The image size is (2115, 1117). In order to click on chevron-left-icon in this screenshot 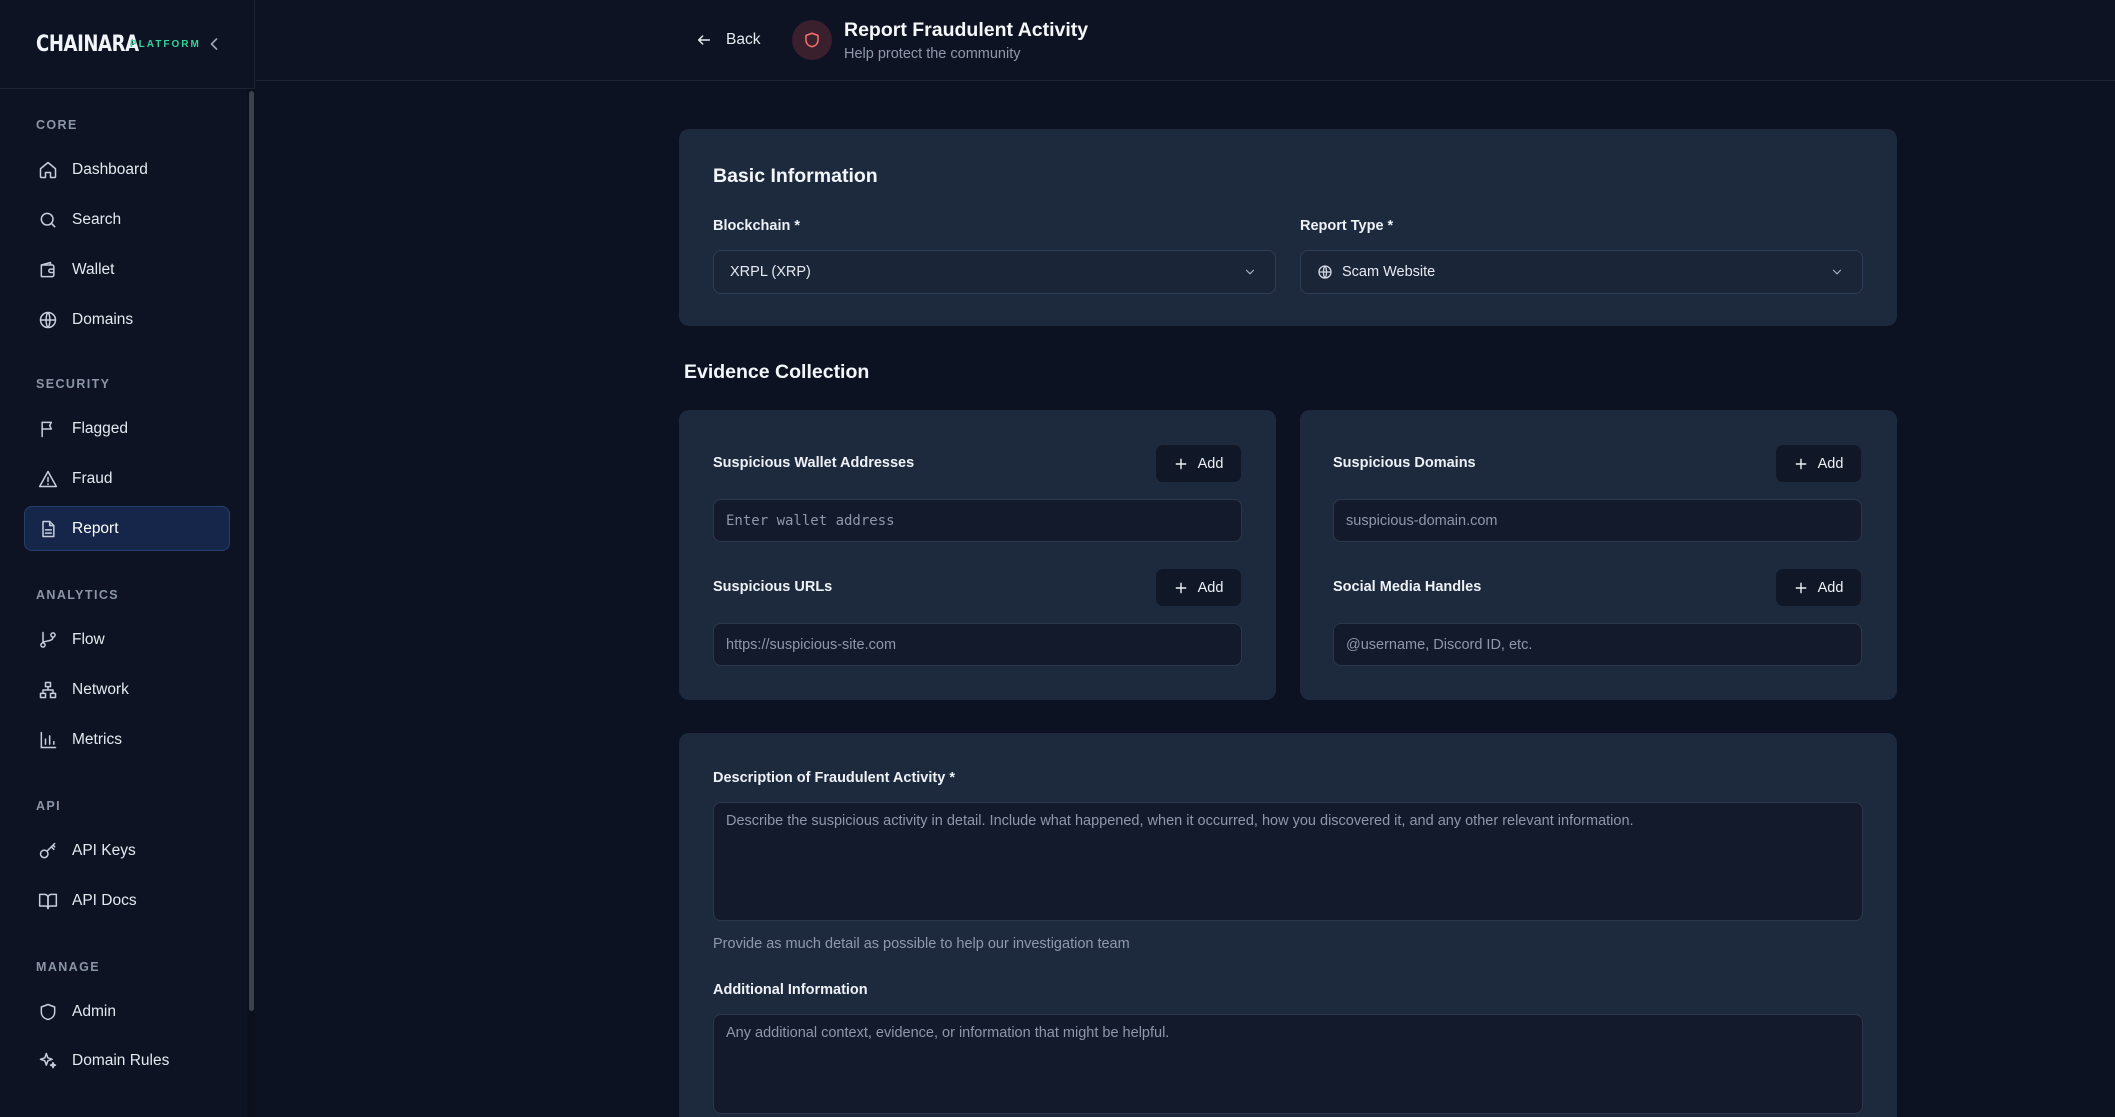, I will do `click(214, 44)`.